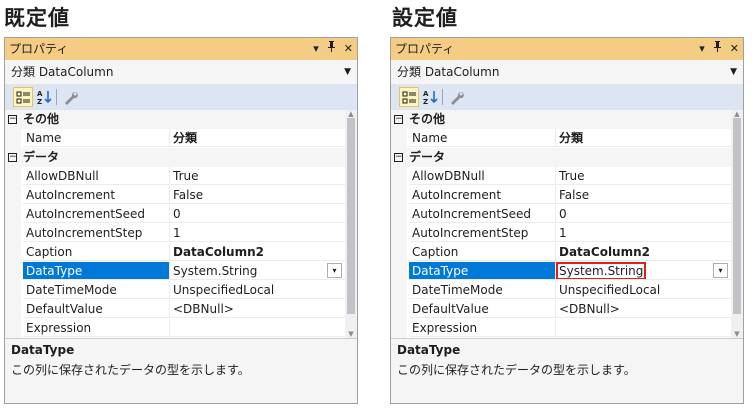 The image size is (756, 409). I want to click on category-label: データ, so click(427, 157).